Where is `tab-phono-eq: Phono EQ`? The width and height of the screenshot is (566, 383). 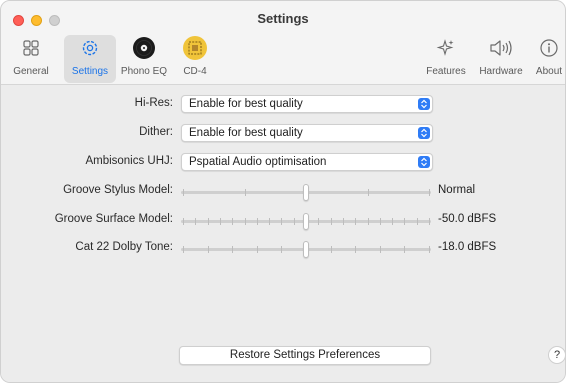
tab-phono-eq: Phono EQ is located at coordinates (144, 59).